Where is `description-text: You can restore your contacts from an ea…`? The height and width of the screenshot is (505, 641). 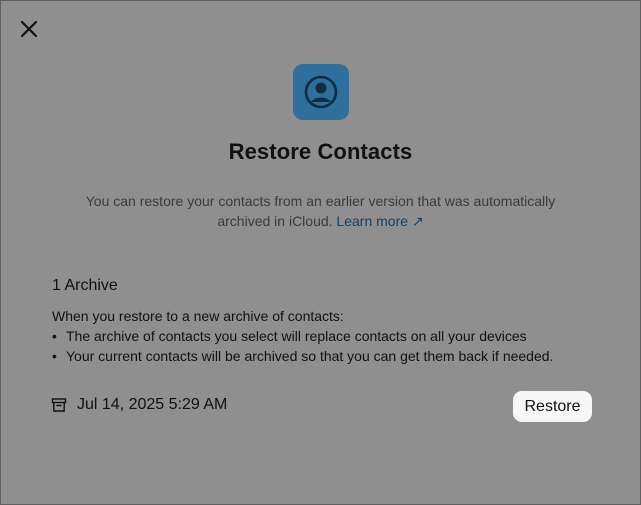
description-text: You can restore your contacts from an ea… is located at coordinates (320, 211).